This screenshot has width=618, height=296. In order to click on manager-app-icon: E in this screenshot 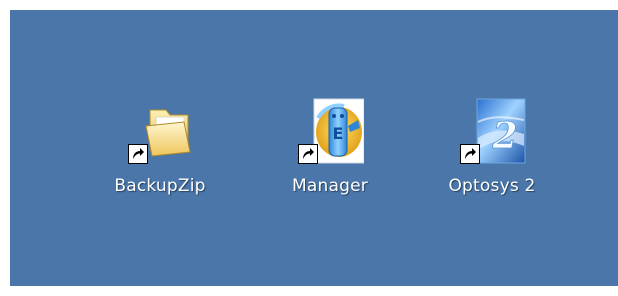, I will do `click(331, 131)`.